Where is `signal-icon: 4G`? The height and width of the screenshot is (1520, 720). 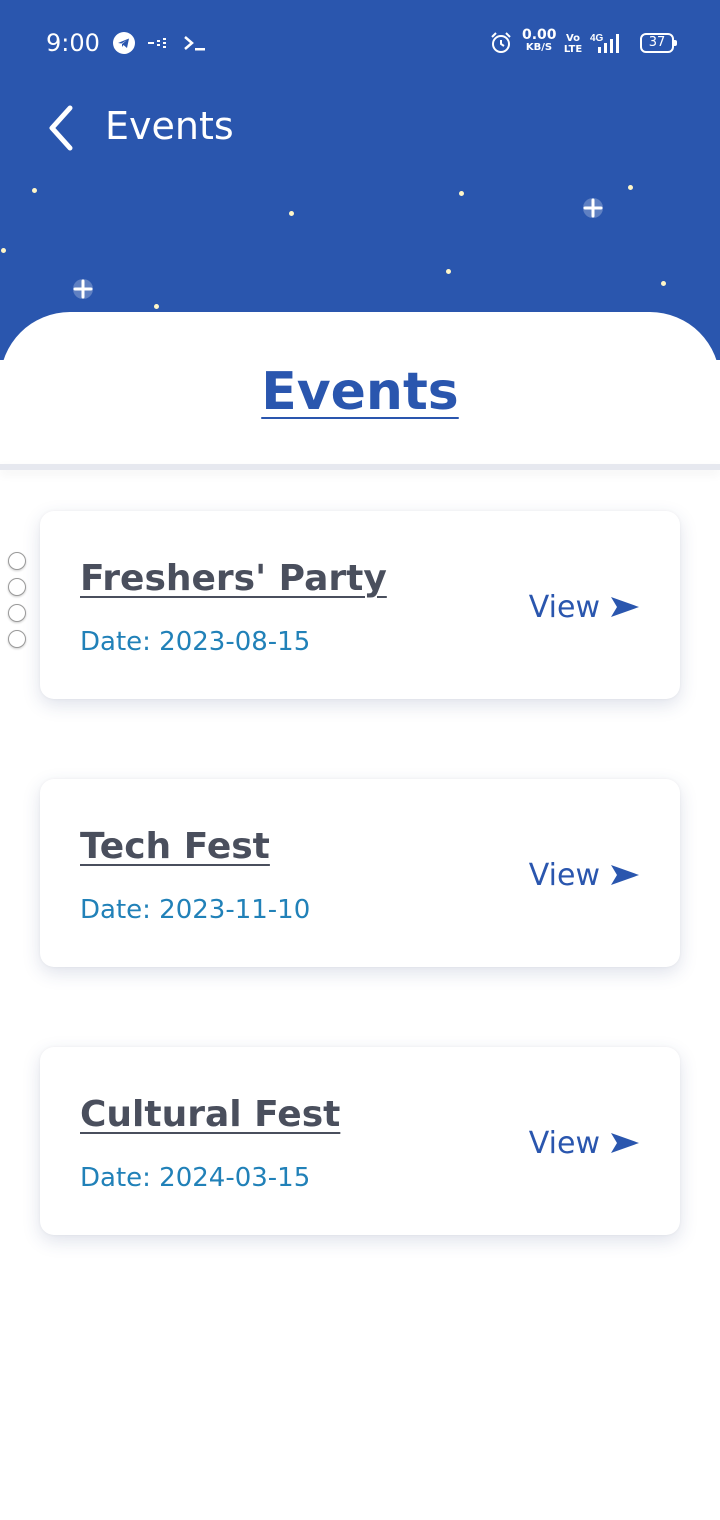
signal-icon: 4G is located at coordinates (604, 43).